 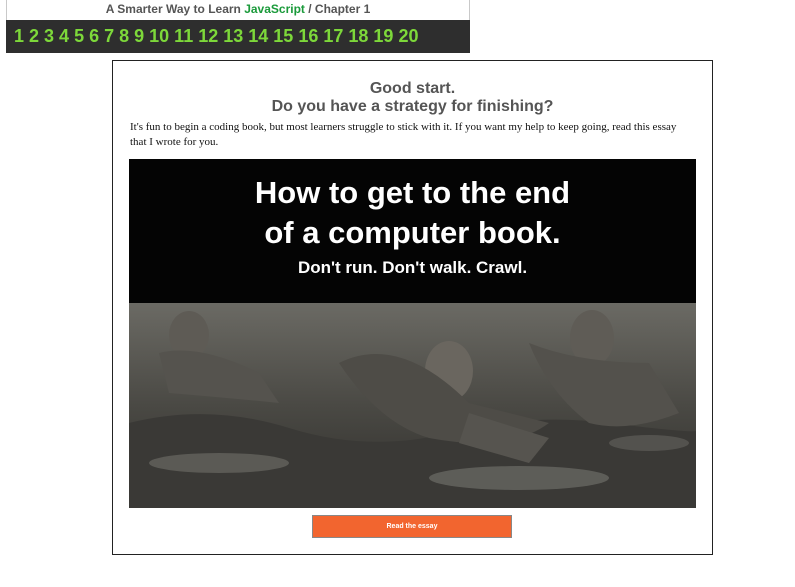 I want to click on hero-title-line-2: of a computer book., so click(x=412, y=232).